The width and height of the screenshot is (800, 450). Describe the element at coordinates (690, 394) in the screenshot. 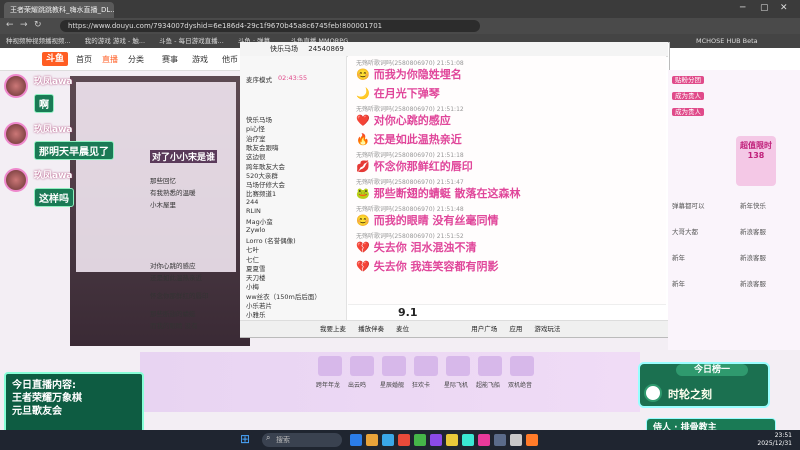

I see `rank-user-name: 时轮之刻` at that location.